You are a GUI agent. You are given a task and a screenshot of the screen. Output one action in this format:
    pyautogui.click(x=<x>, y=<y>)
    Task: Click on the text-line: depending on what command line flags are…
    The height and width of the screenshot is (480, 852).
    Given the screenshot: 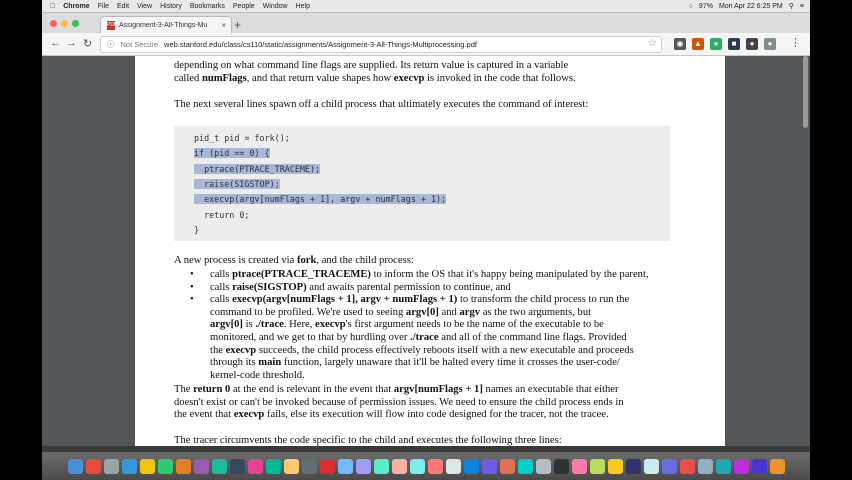 What is the action you would take?
    pyautogui.click(x=375, y=66)
    